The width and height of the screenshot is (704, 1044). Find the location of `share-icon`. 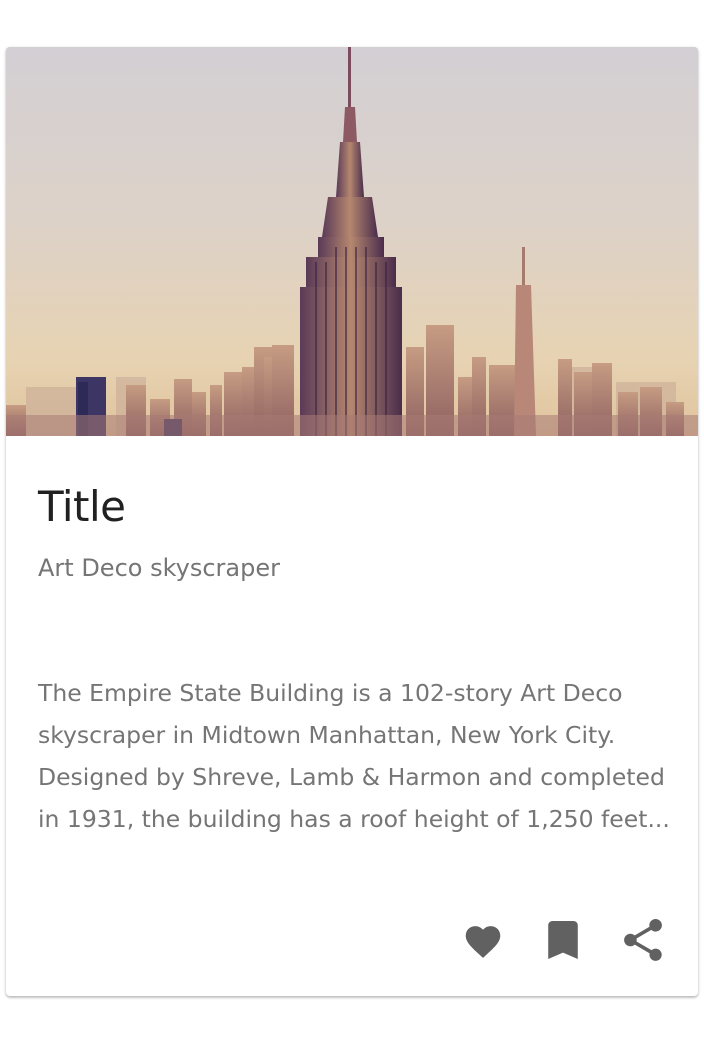

share-icon is located at coordinates (643, 940).